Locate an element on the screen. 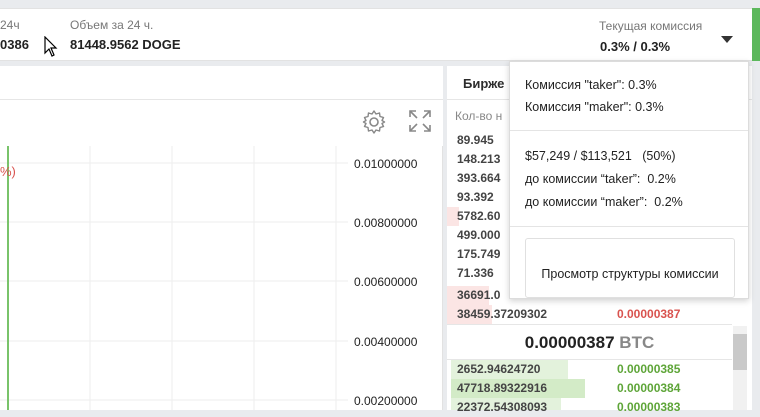 This screenshot has height=417, width=760. y-tick-label: 0.01000000 is located at coordinates (386, 164).